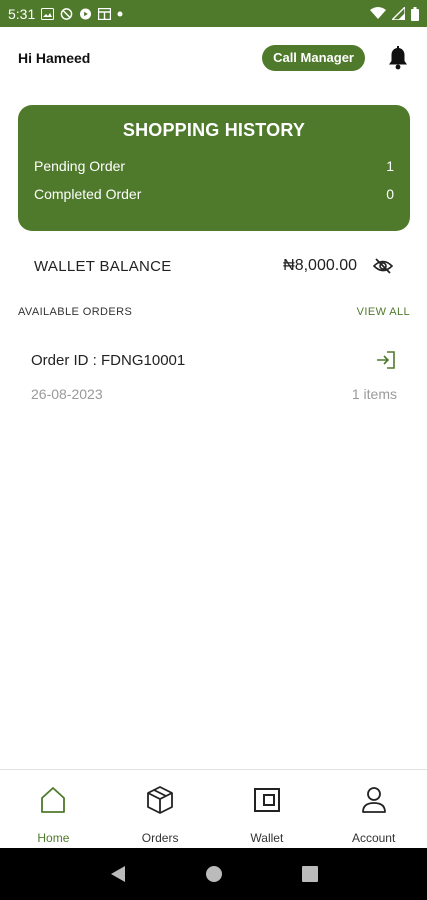 The width and height of the screenshot is (427, 900). I want to click on home-circle-icon, so click(214, 874).